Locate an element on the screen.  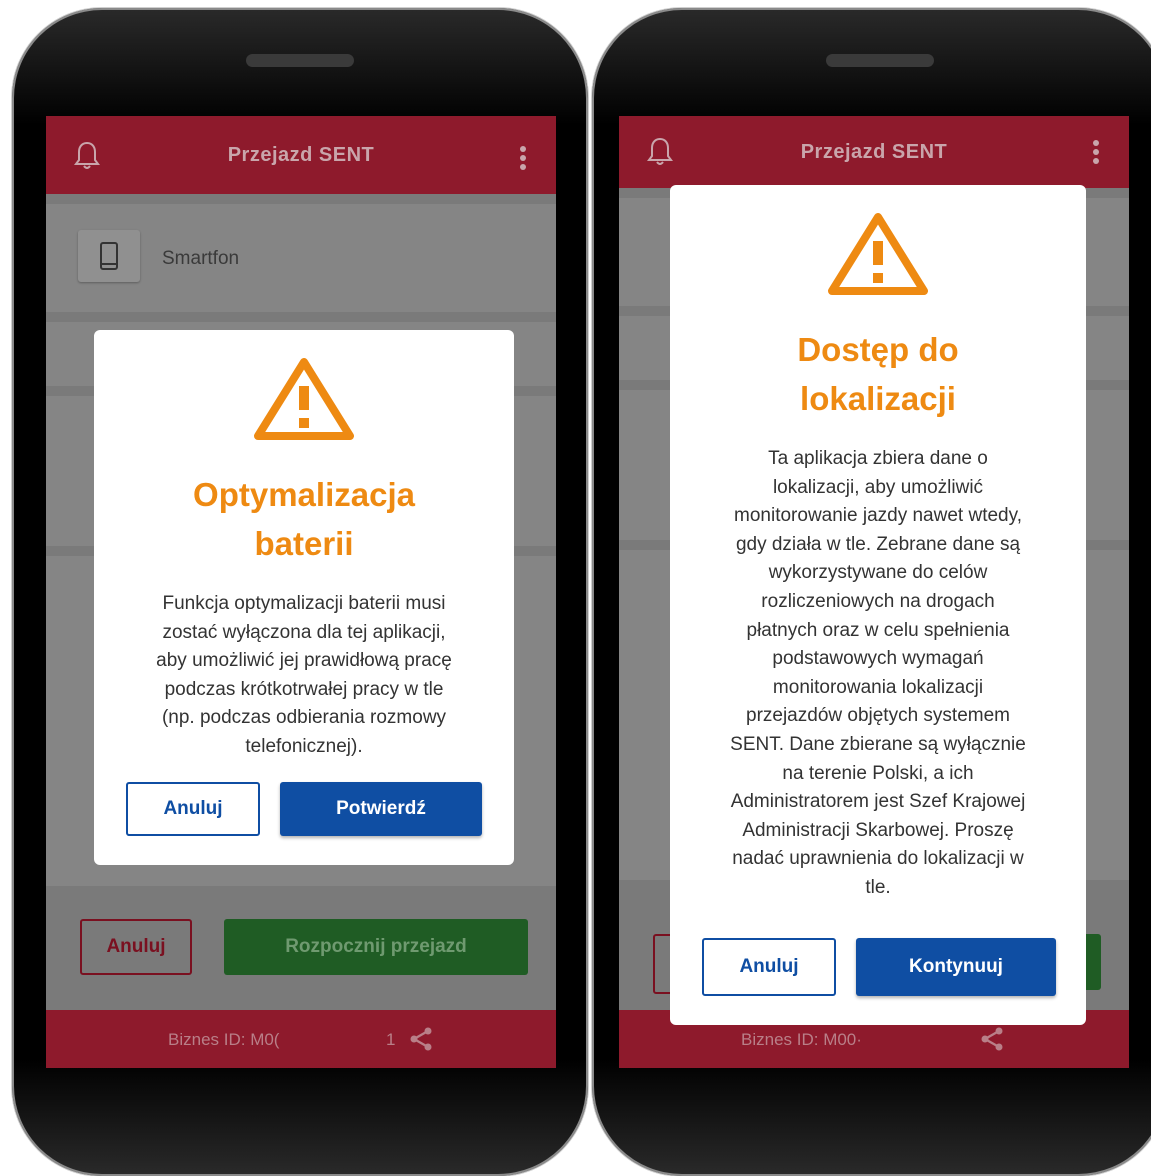
dialog-title-line2: baterii is located at coordinates (304, 543).